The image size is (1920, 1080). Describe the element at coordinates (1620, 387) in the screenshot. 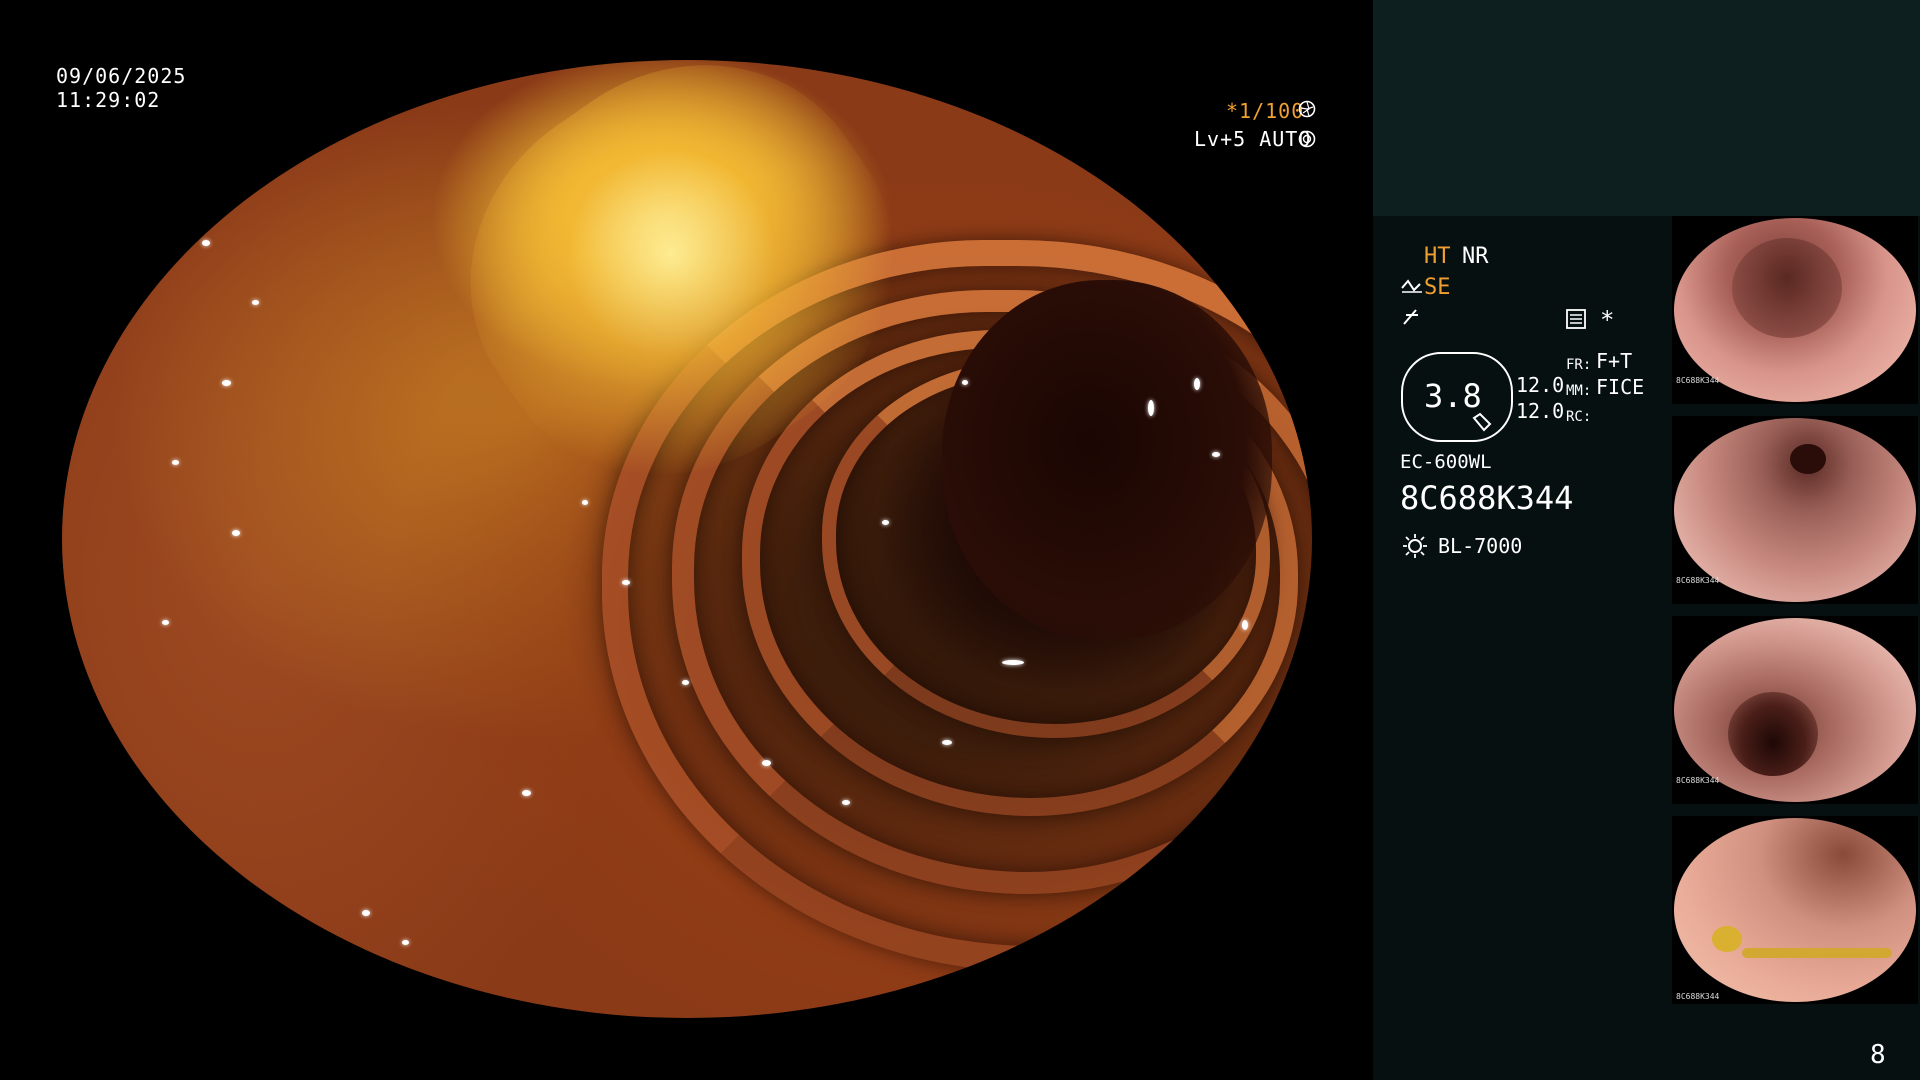

I see `mm-value: FICE` at that location.